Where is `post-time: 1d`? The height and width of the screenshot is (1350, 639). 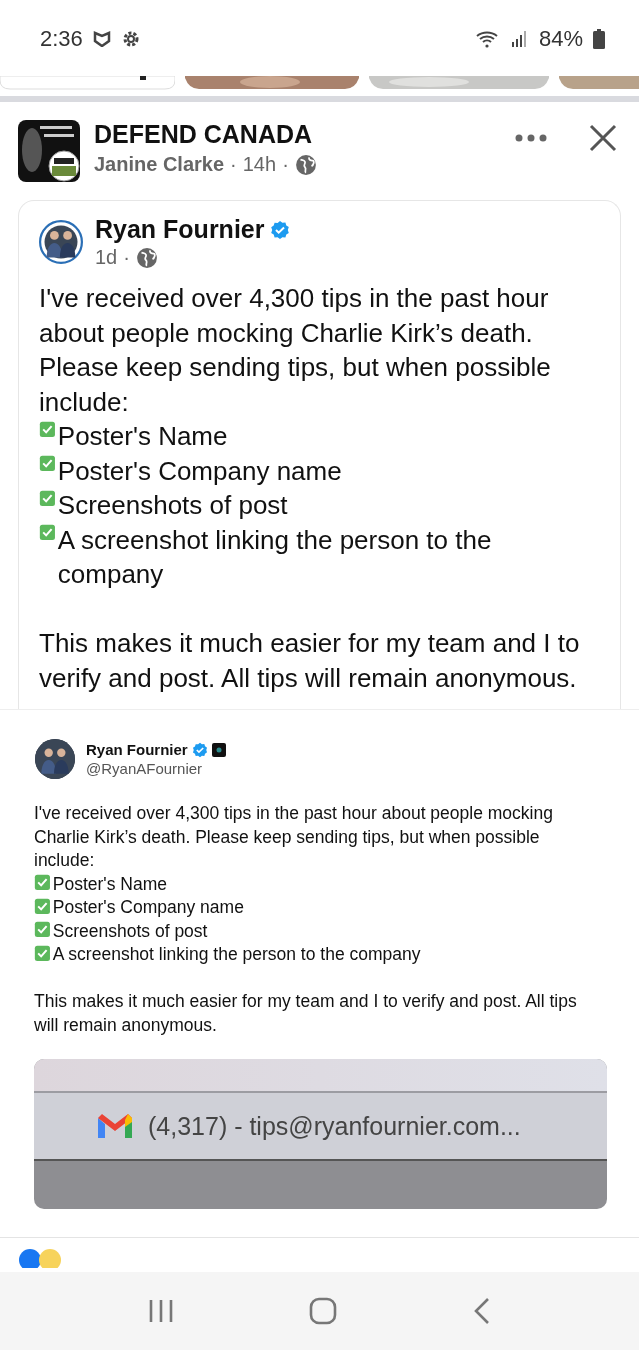 post-time: 1d is located at coordinates (106, 257).